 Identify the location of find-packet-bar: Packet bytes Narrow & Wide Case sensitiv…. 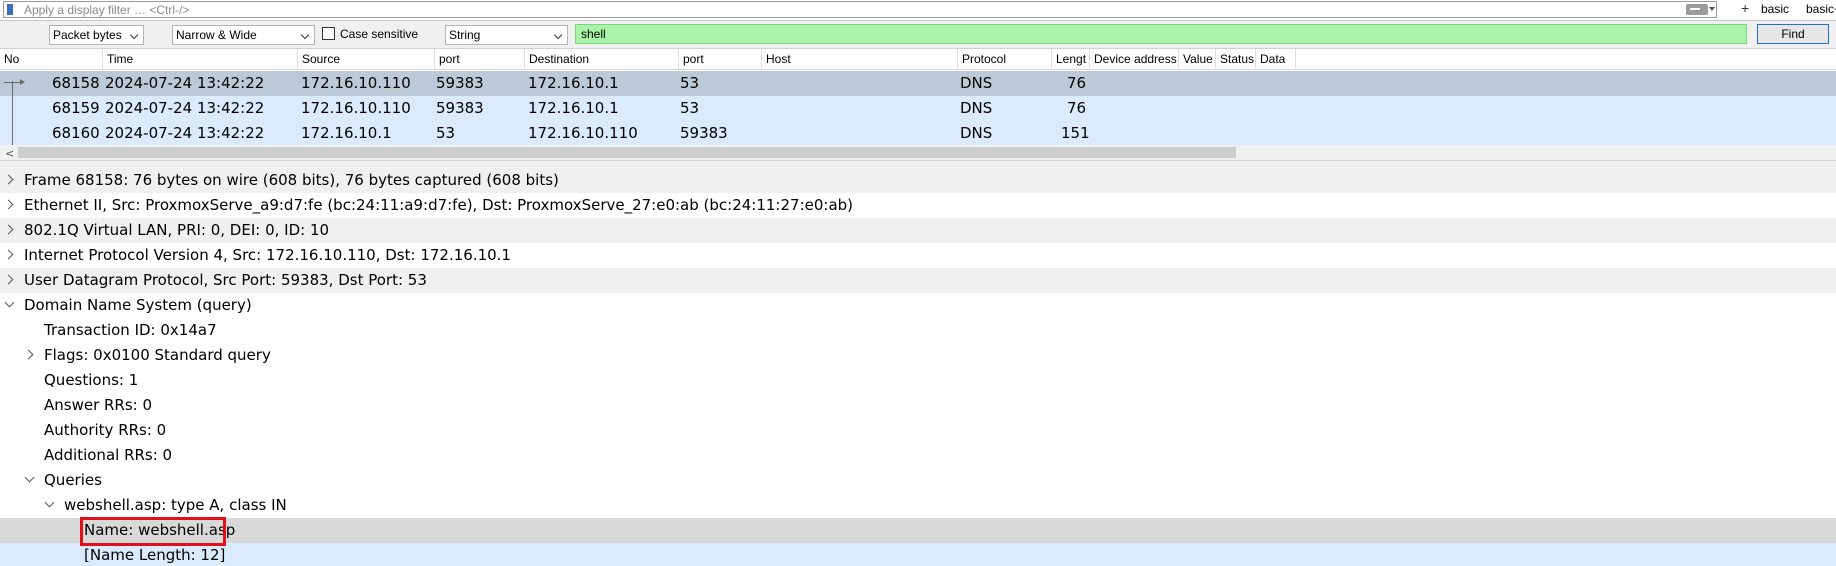
(918, 35).